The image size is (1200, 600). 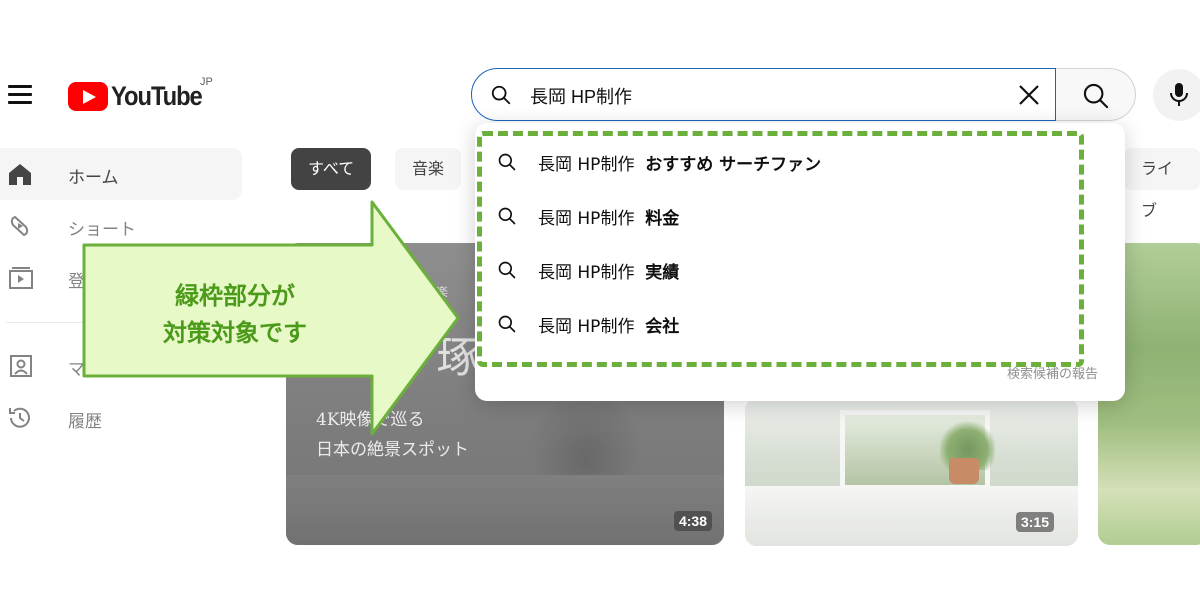 What do you see at coordinates (331, 169) in the screenshot?
I see `chip-all: すべて` at bounding box center [331, 169].